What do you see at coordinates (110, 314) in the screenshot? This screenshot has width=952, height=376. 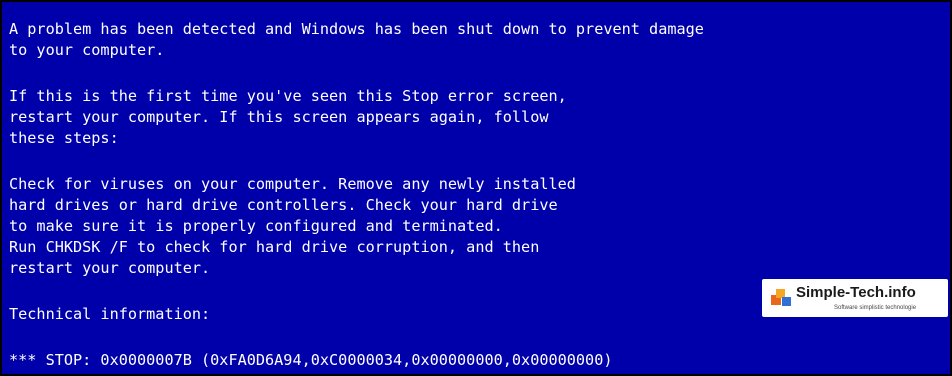 I see `technical-information-heading: Technical information:` at bounding box center [110, 314].